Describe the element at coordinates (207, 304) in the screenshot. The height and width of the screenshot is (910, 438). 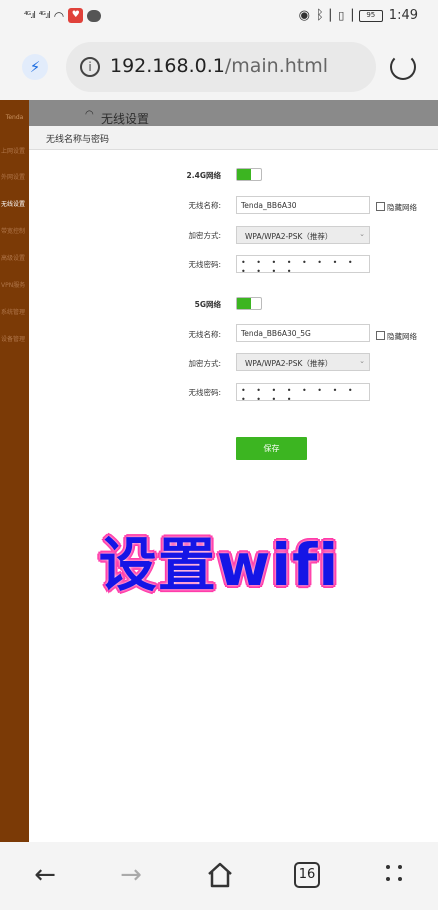
I see `band5-label: 5G网络` at that location.